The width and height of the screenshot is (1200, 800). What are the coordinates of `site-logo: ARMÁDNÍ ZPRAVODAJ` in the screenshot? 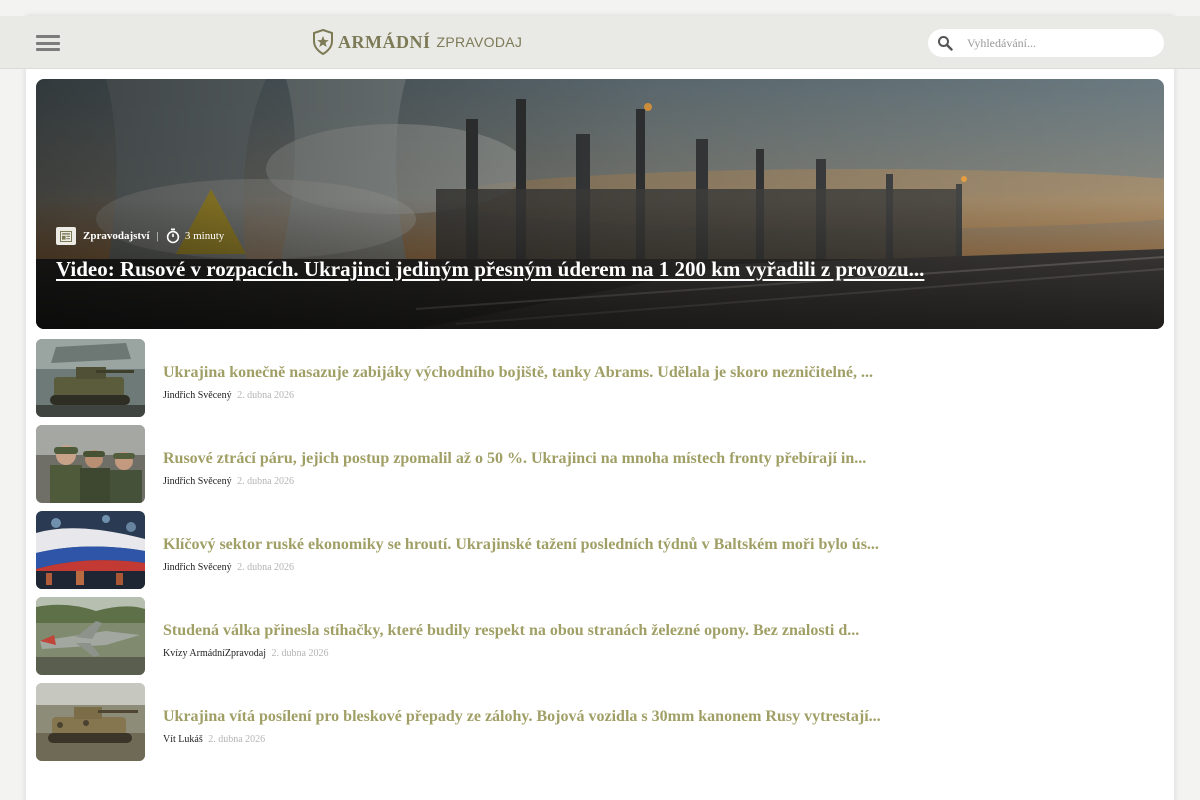 It's located at (417, 42).